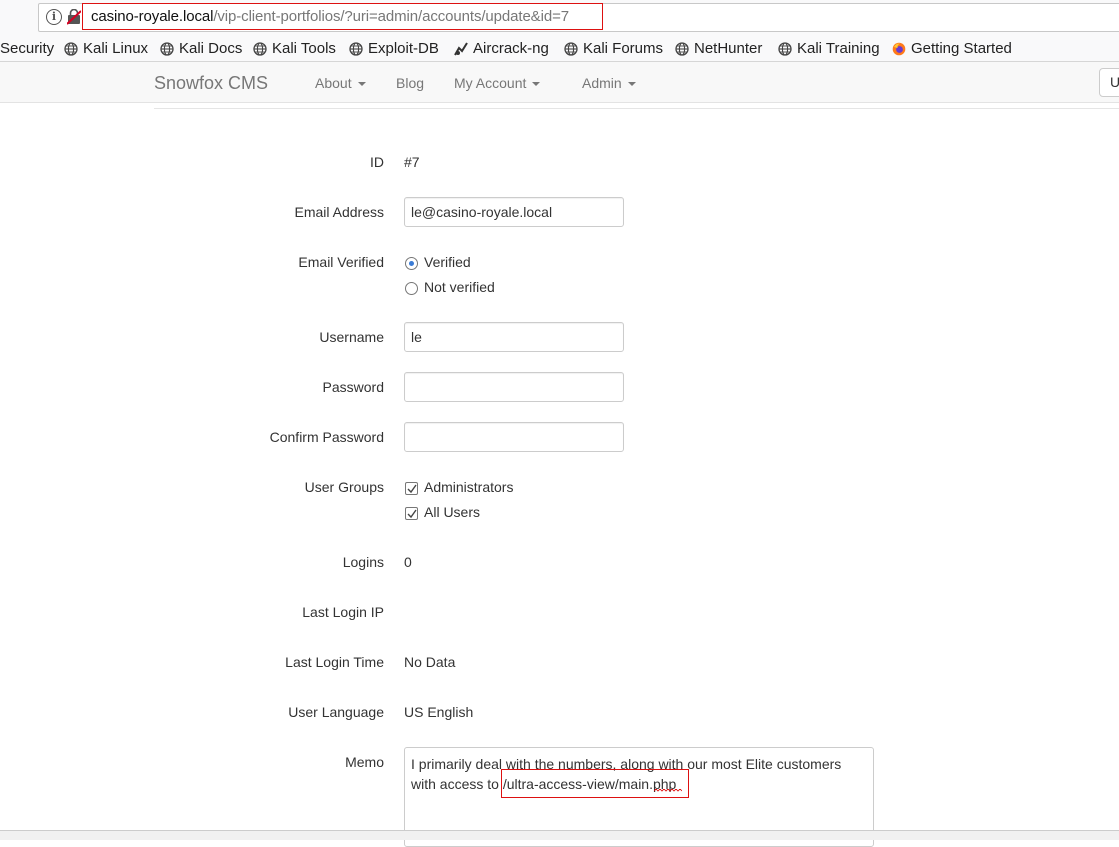 Image resolution: width=1119 pixels, height=847 pixels. Describe the element at coordinates (728, 48) in the screenshot. I see `bookmark-label: NetHunter` at that location.